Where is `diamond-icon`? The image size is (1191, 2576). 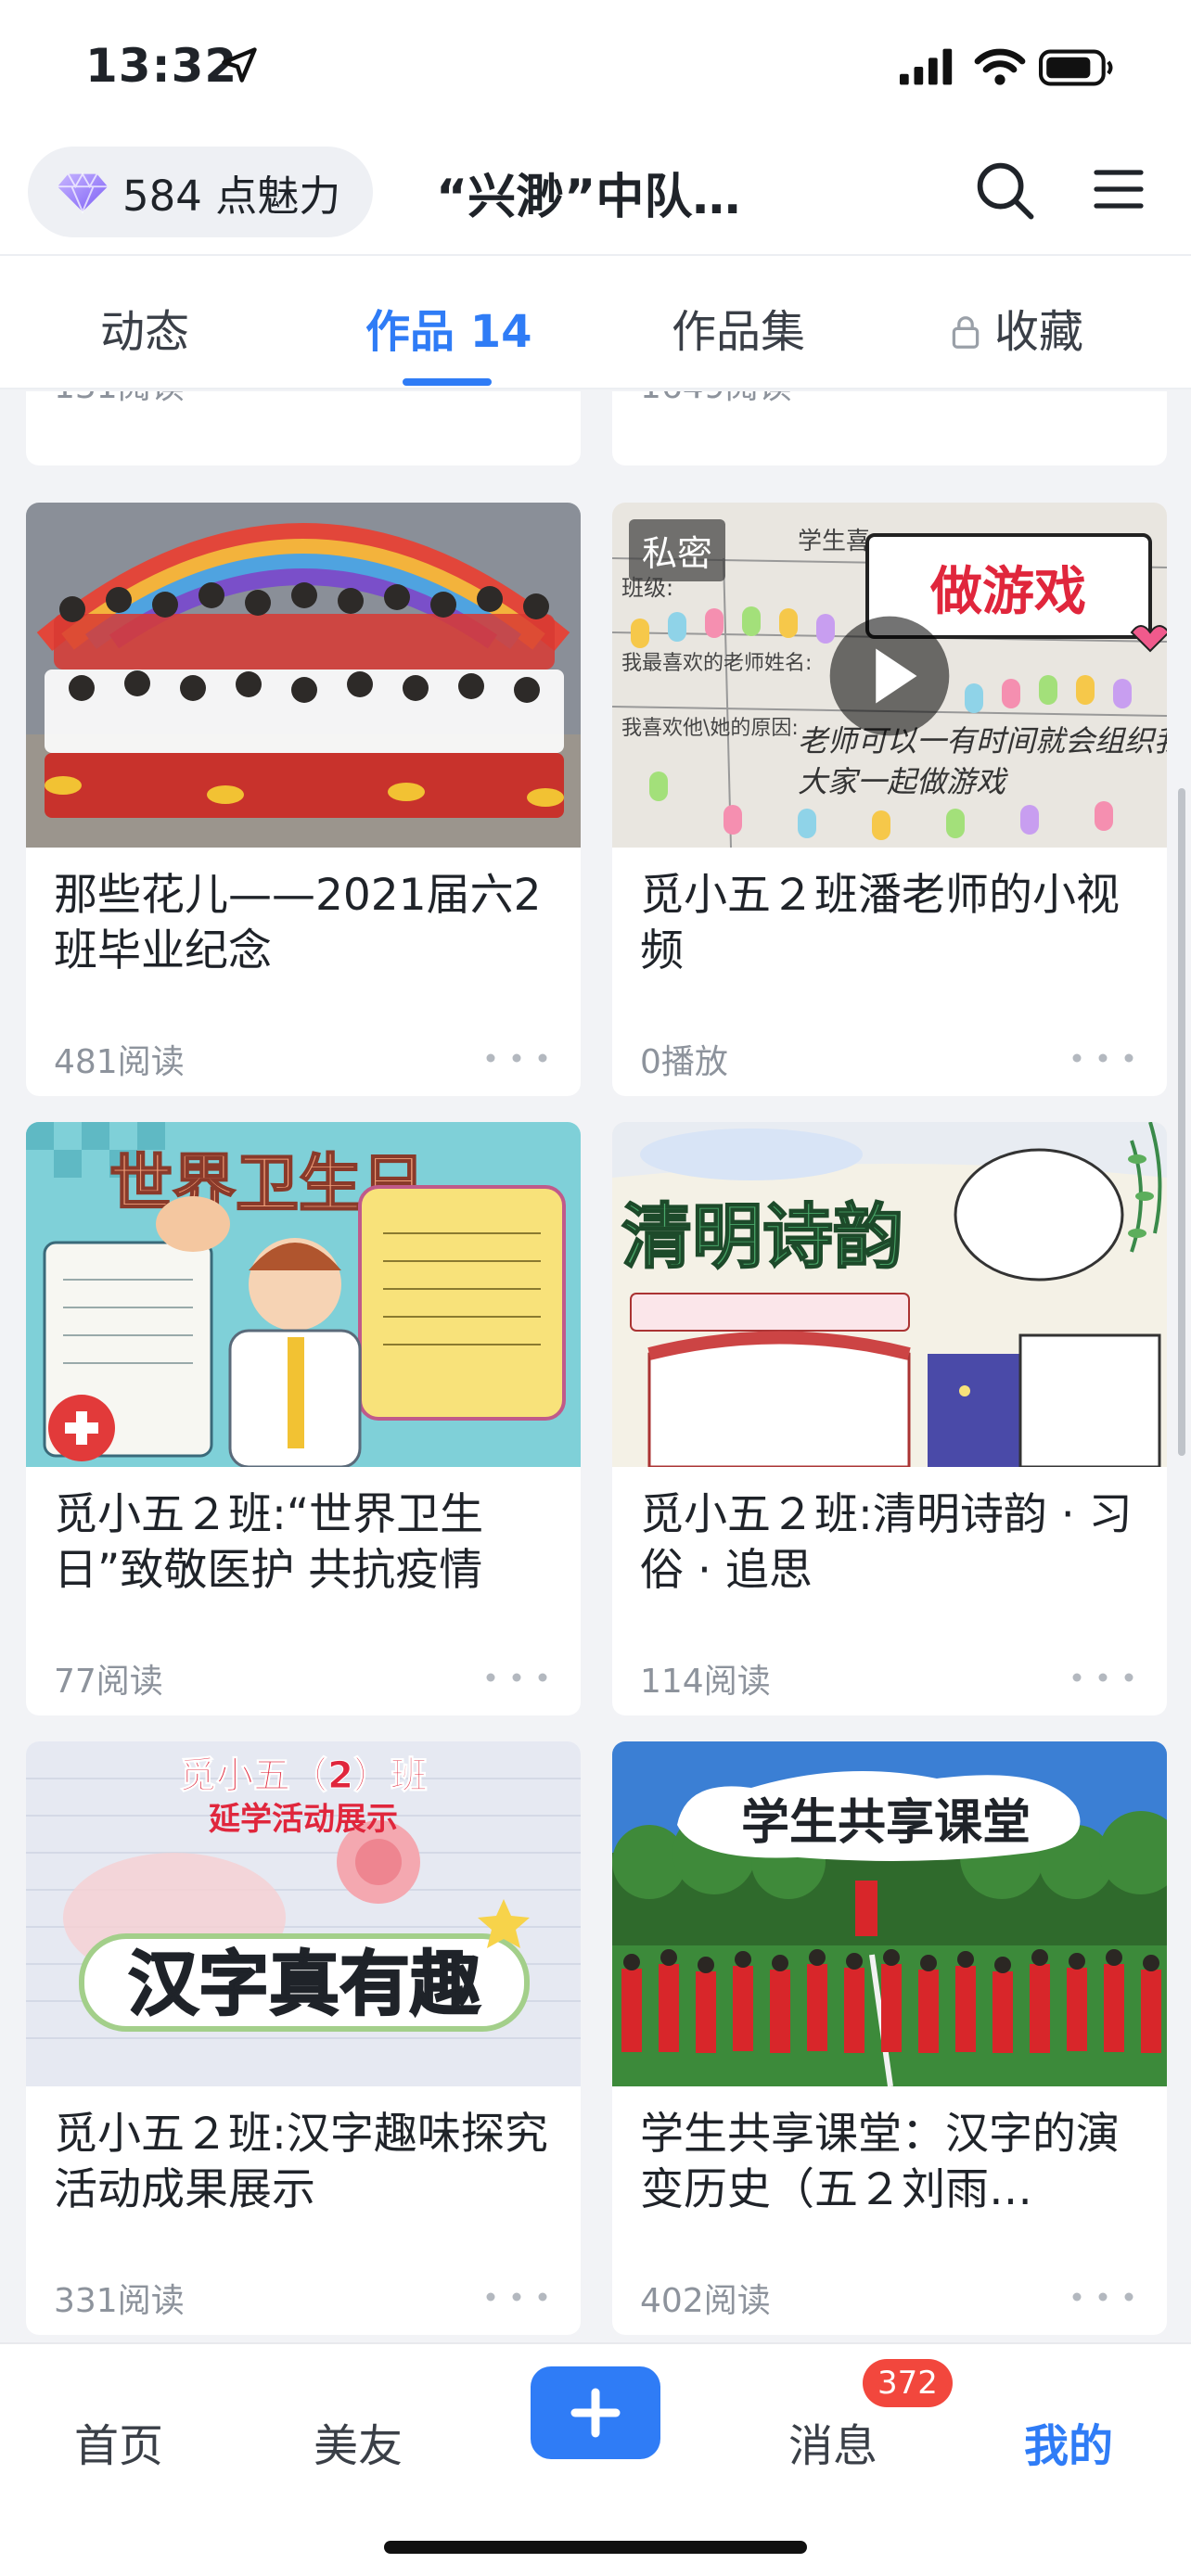 diamond-icon is located at coordinates (83, 193).